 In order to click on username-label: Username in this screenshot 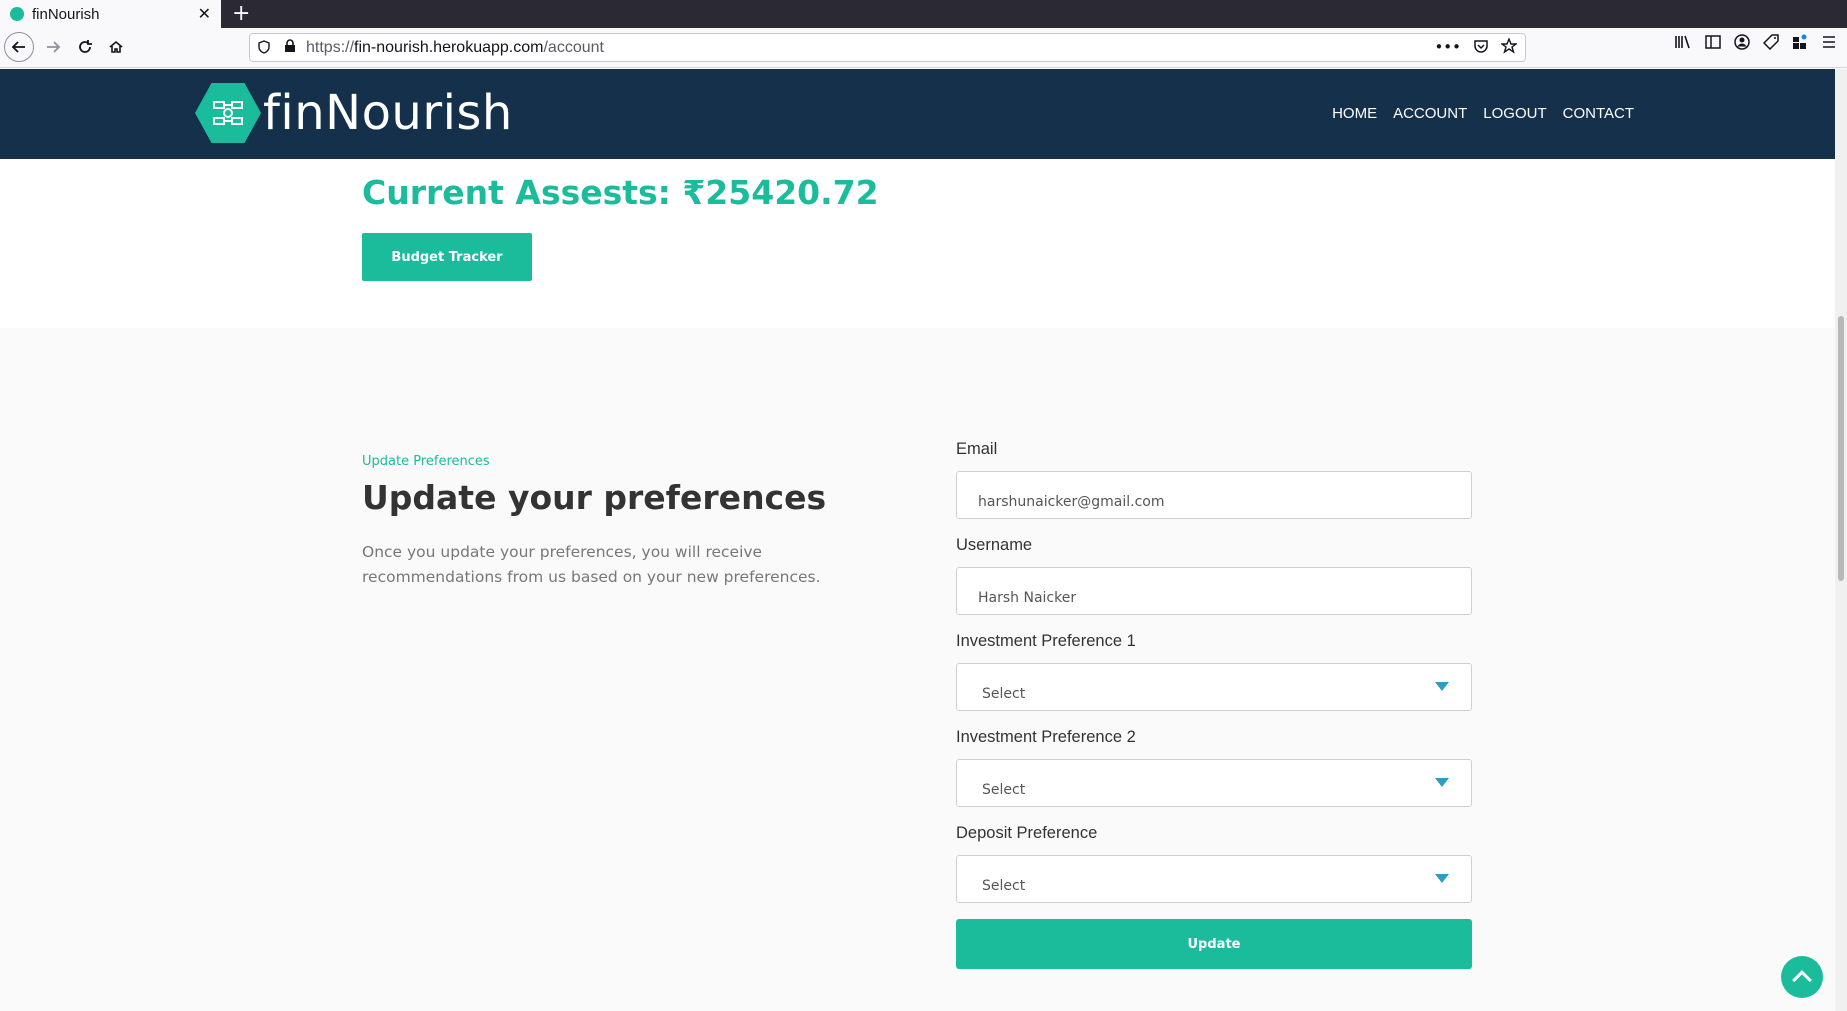, I will do `click(994, 545)`.